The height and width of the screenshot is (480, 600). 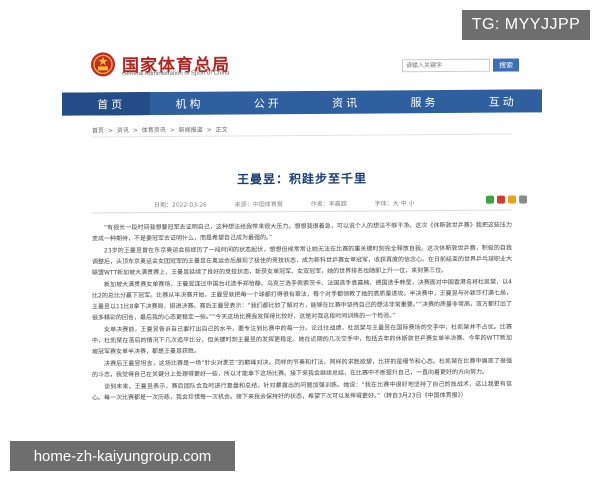 I want to click on article-author: 作者：李晨超, so click(x=328, y=204).